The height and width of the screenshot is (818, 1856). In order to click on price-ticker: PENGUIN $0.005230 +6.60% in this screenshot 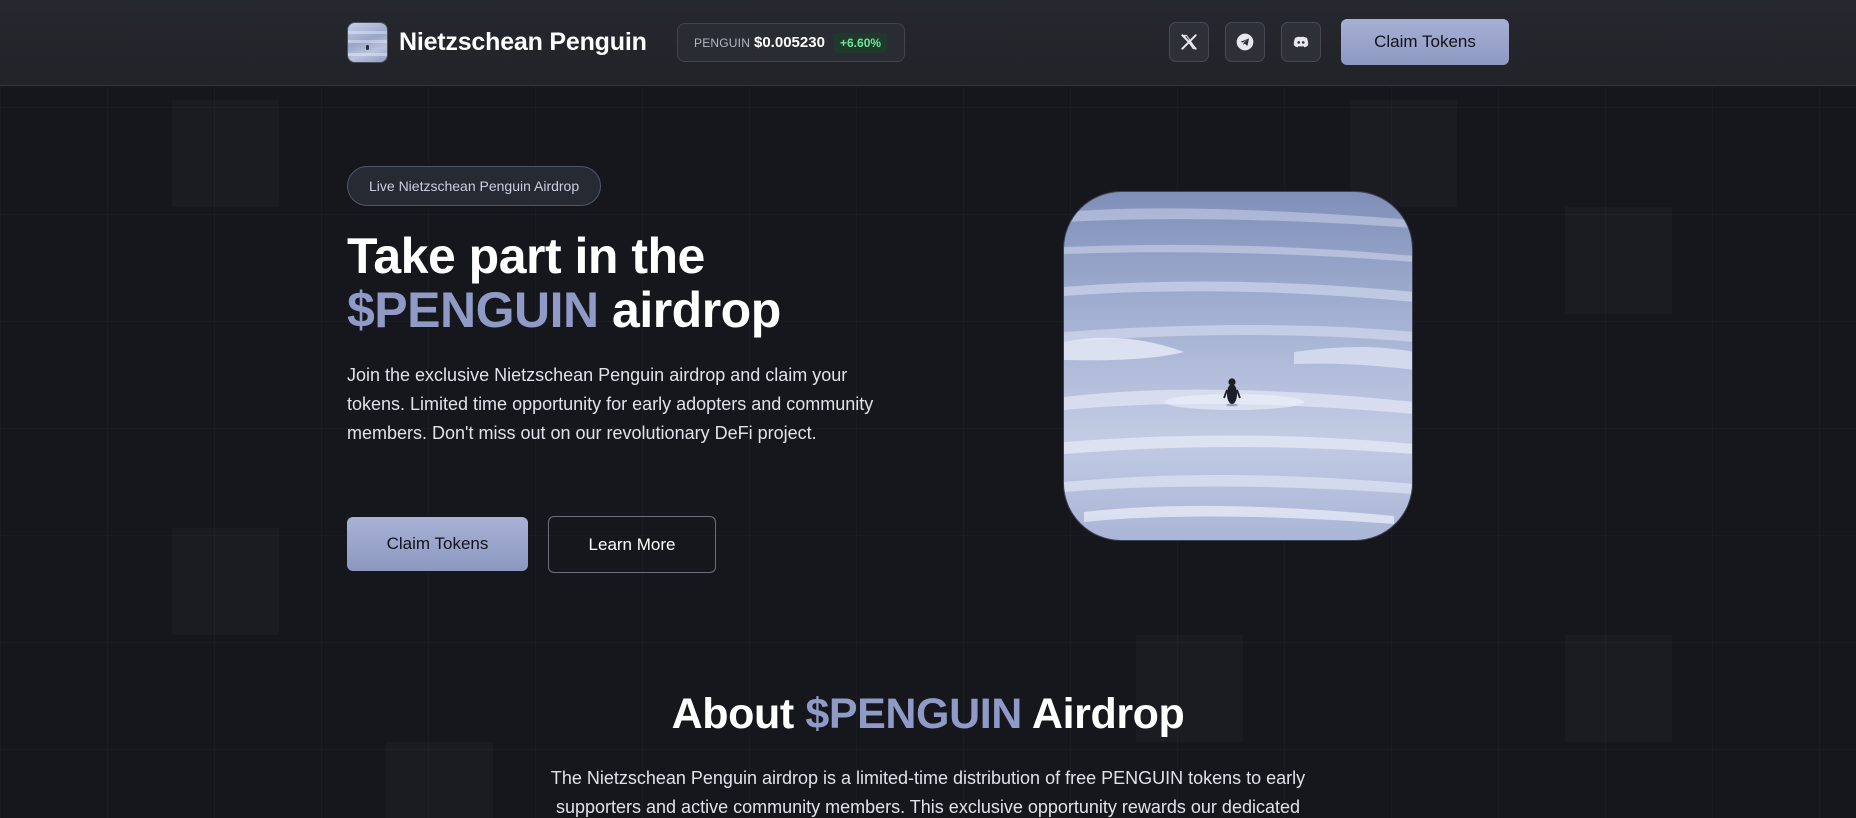, I will do `click(791, 42)`.